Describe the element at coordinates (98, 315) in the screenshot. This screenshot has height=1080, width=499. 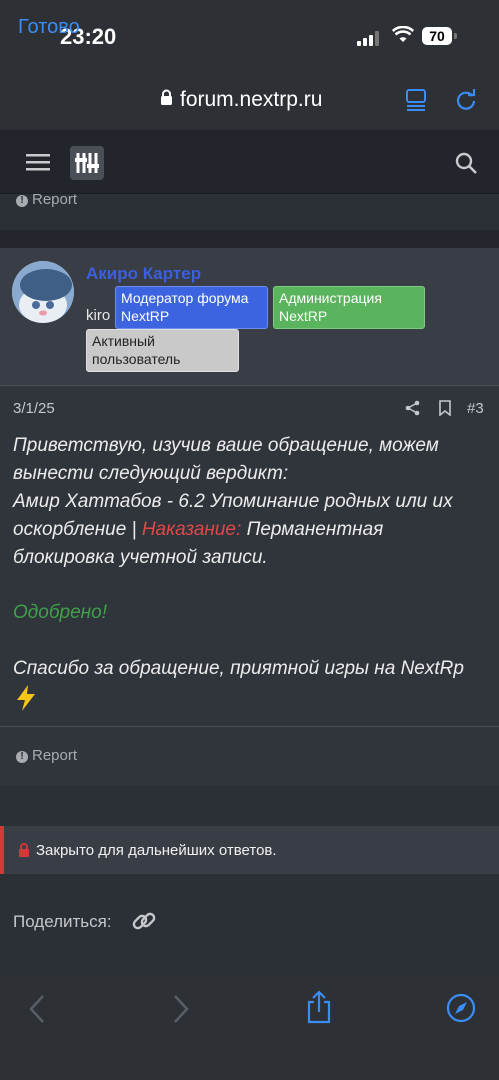
I see `user-title: kiro` at that location.